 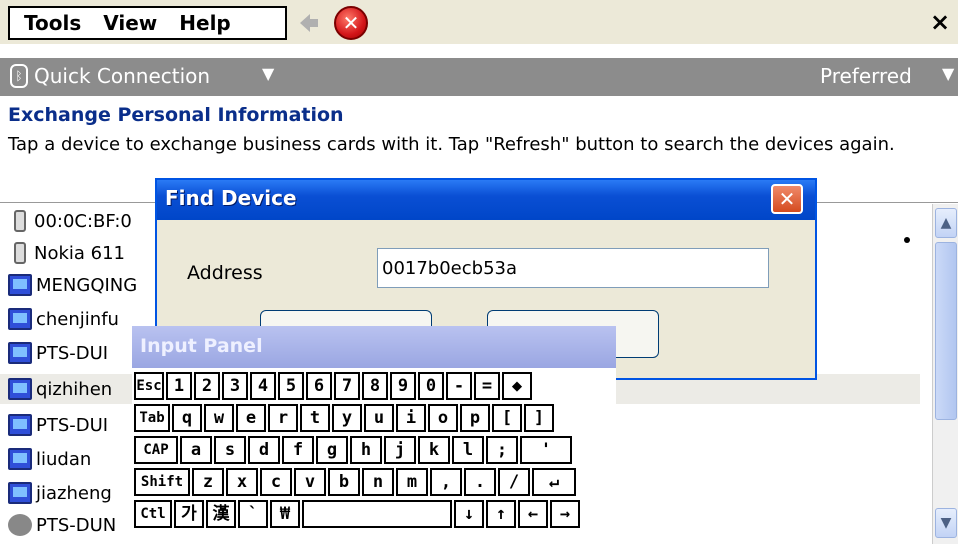 I want to click on list-item: MENGQING, so click(x=72, y=285).